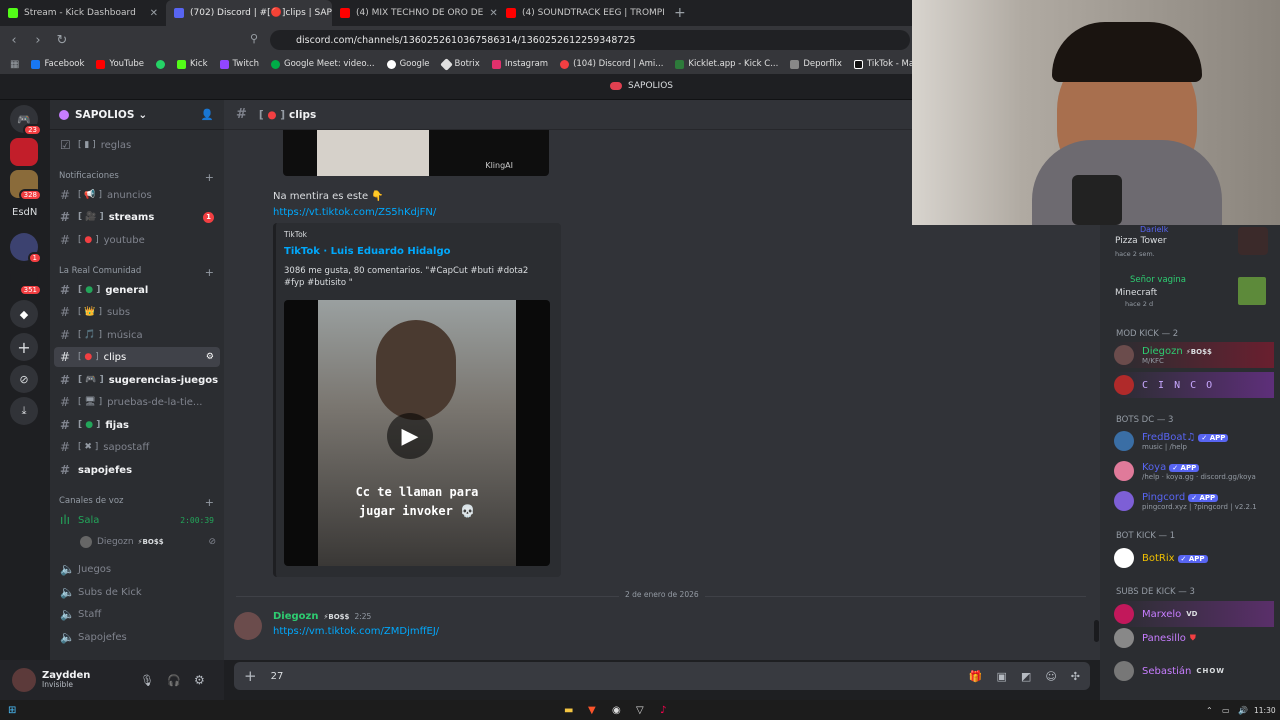  Describe the element at coordinates (1243, 710) in the screenshot. I see `volume-icon: 🔊` at that location.